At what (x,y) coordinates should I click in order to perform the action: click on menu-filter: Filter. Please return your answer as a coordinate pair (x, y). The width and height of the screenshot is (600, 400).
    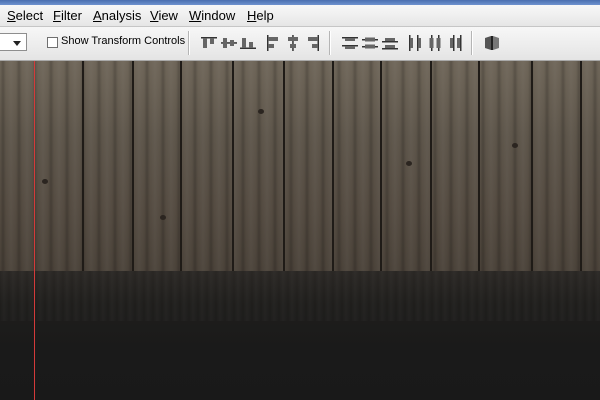
    Looking at the image, I should click on (67, 15).